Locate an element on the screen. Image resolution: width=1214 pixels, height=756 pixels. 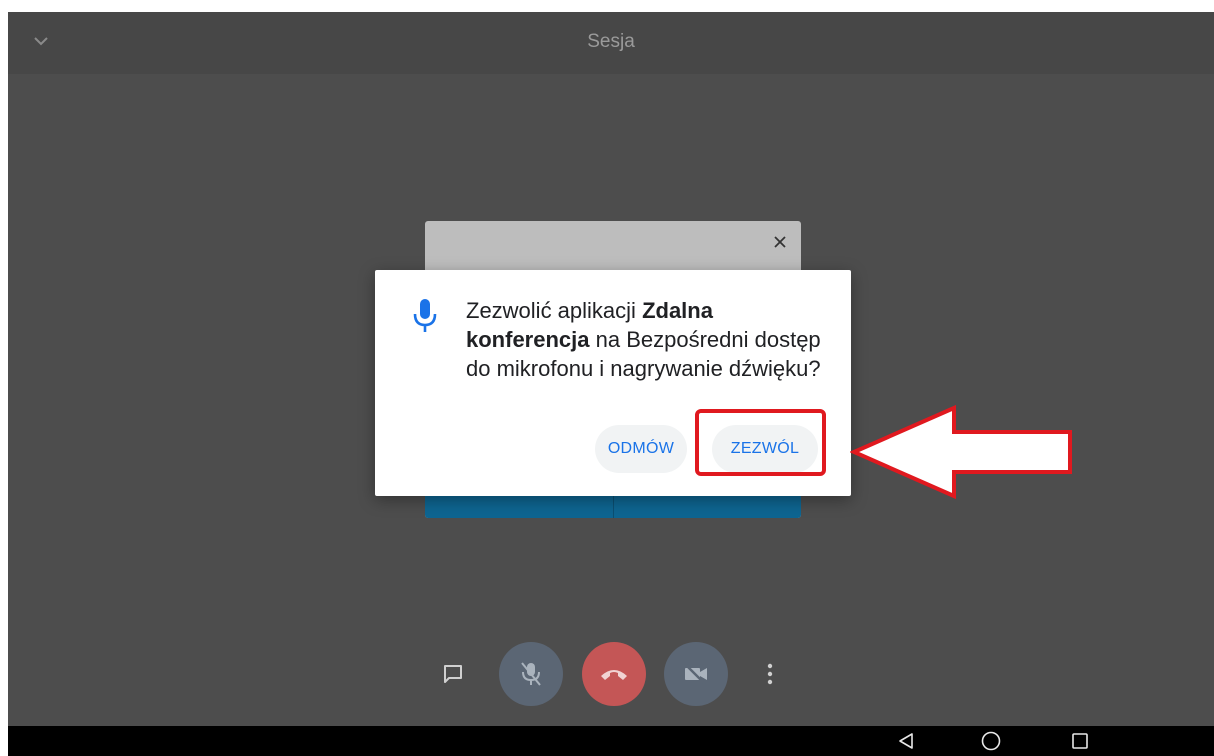
arrow-annotation-icon is located at coordinates (961, 452).